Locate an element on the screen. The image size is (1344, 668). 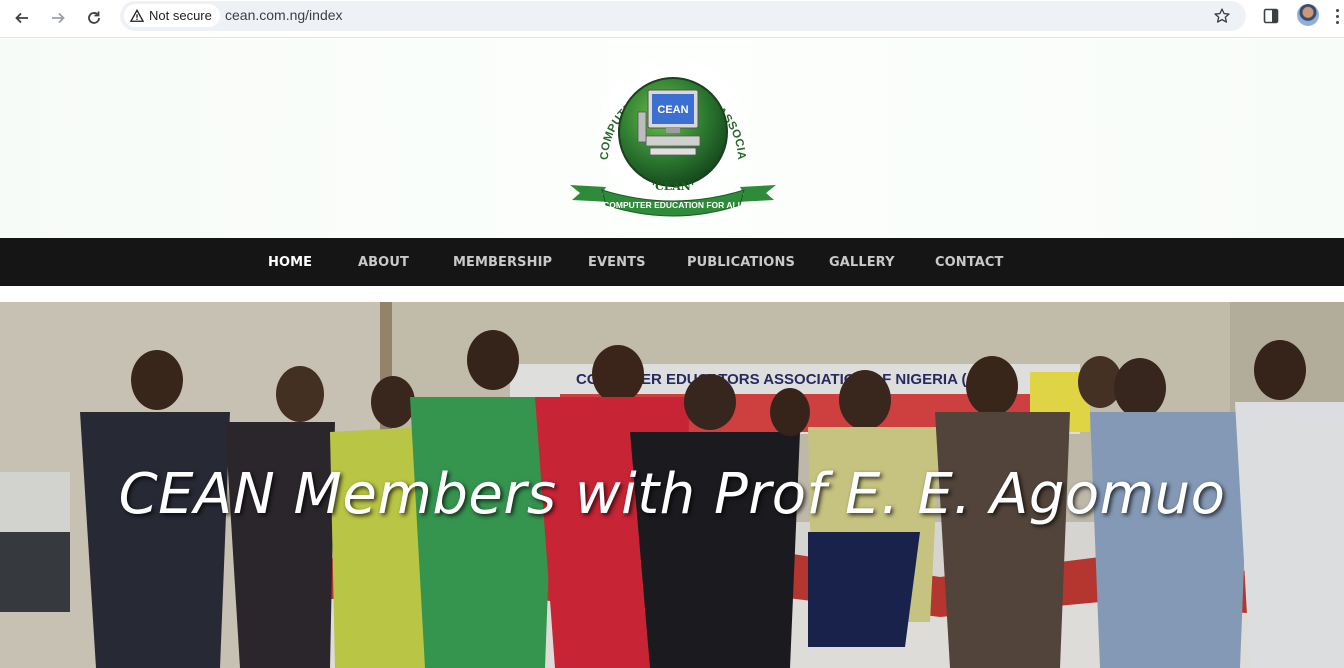
forward-arrow-icon is located at coordinates (58, 18).